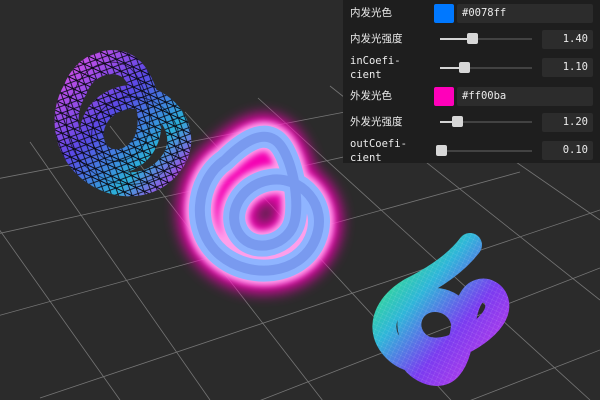 The height and width of the screenshot is (400, 600). Describe the element at coordinates (444, 13) in the screenshot. I see `inner-glow-color-swatch` at that location.